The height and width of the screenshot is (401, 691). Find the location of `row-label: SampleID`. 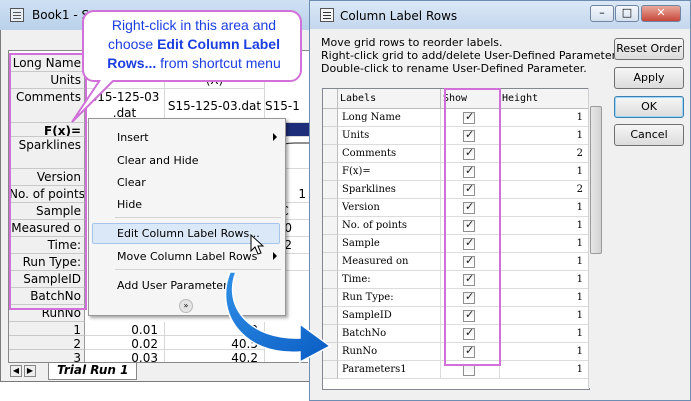

row-label: SampleID is located at coordinates (389, 316).